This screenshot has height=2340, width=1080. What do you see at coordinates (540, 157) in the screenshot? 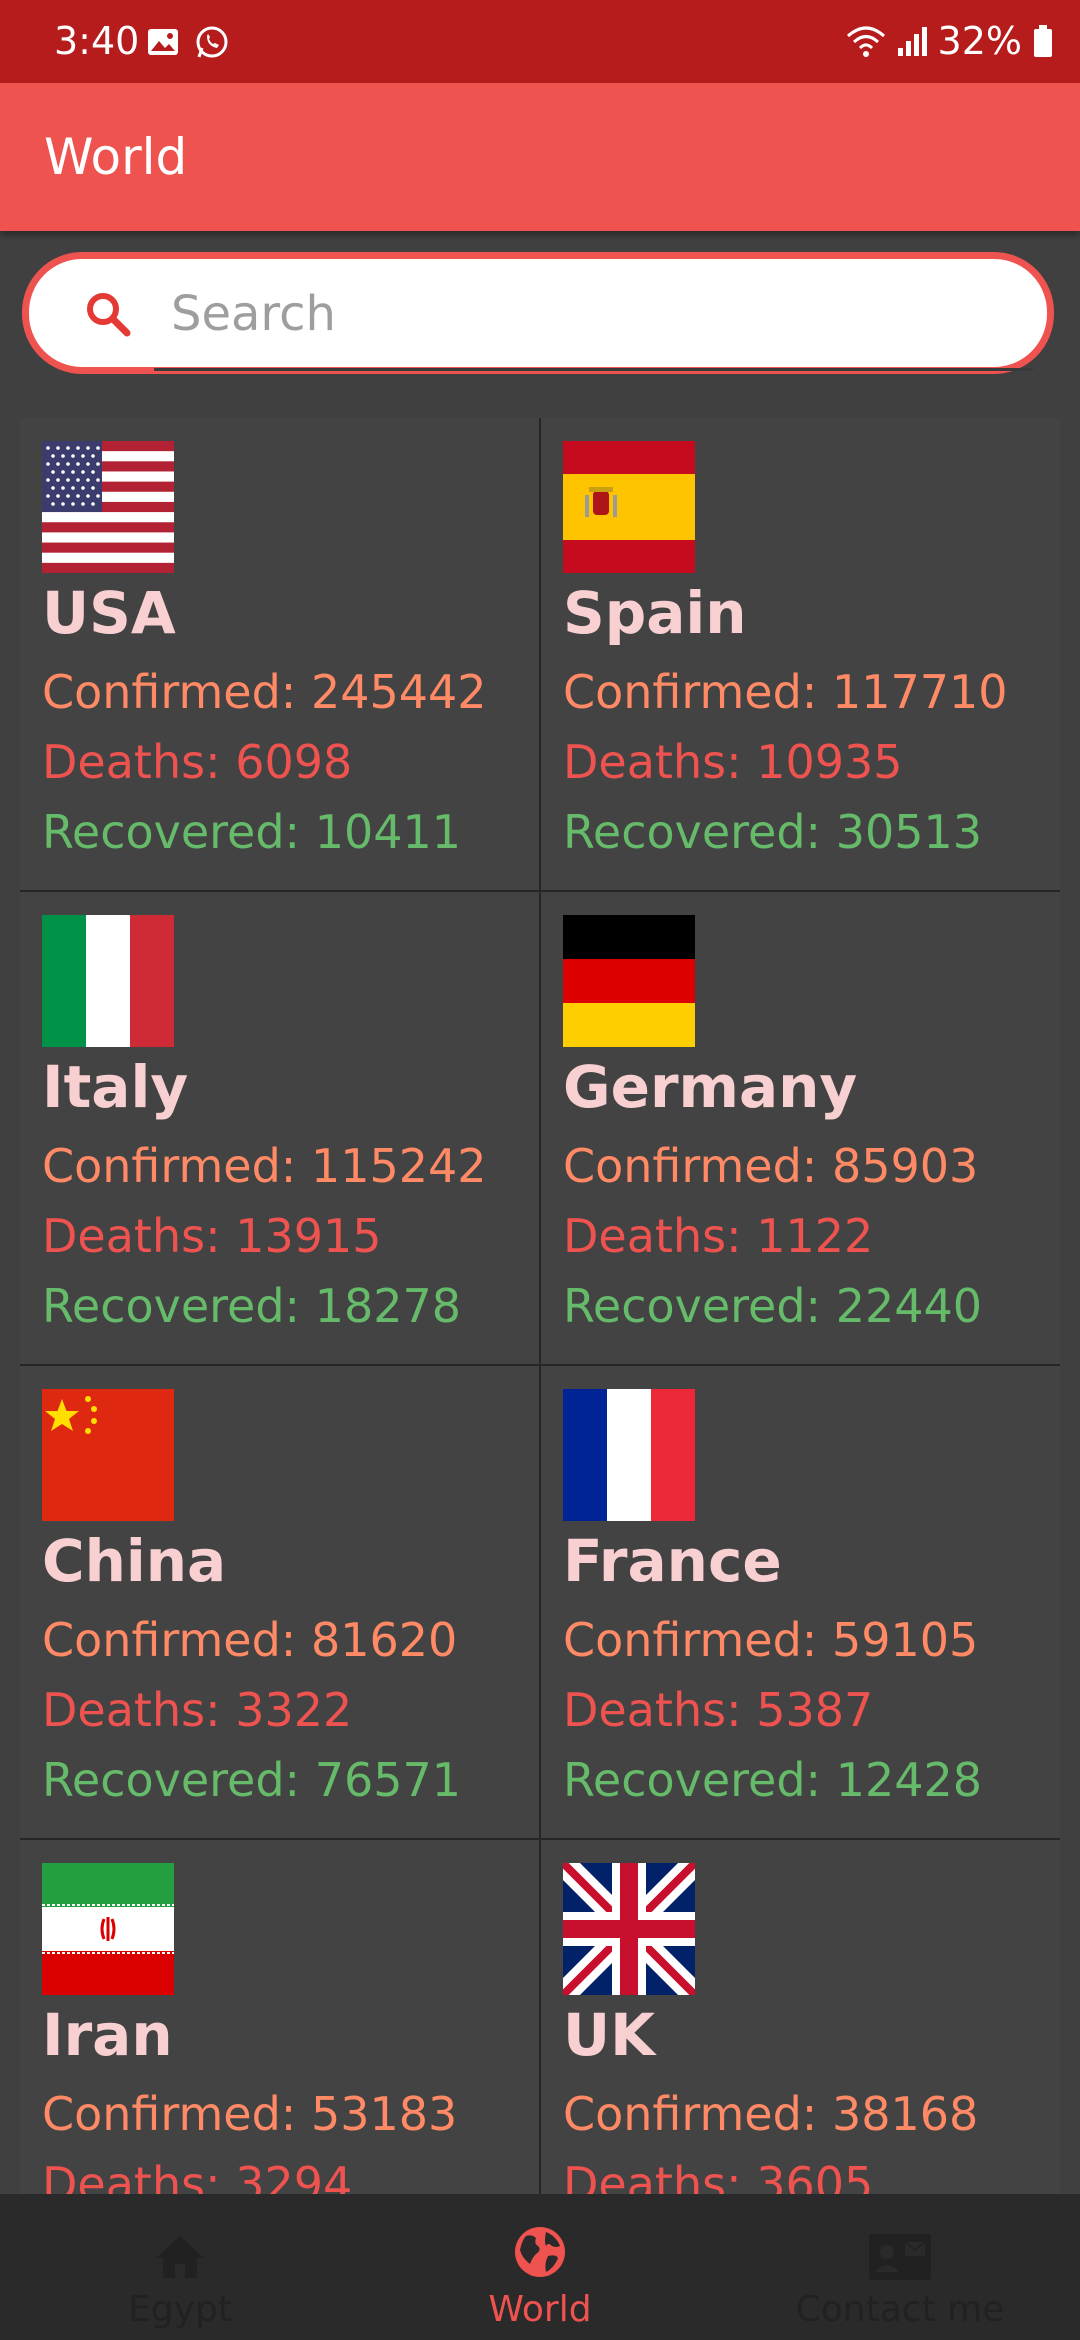
I see `app-bar: World` at bounding box center [540, 157].